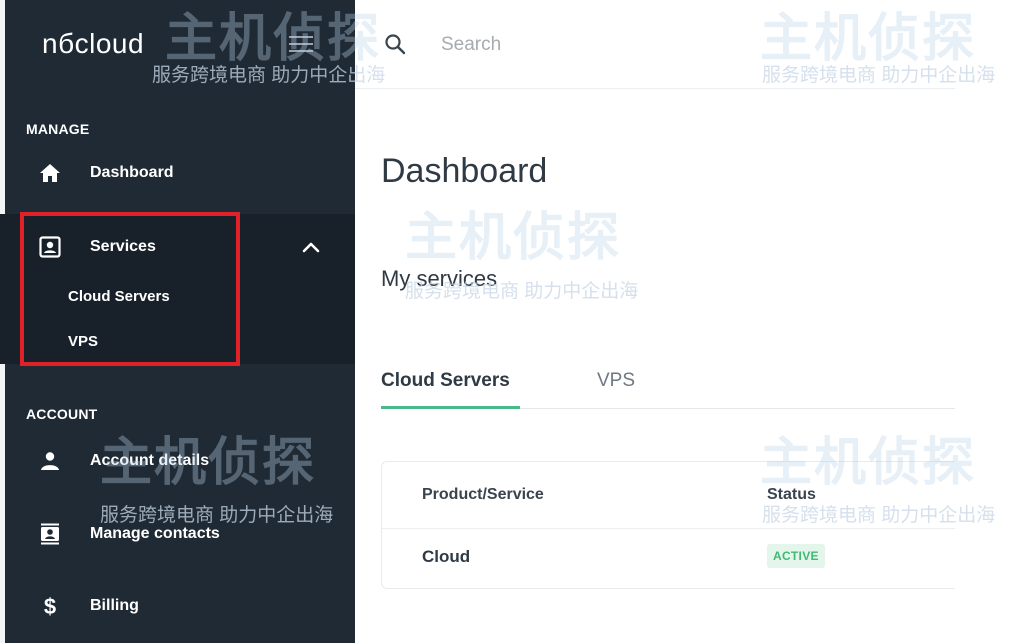  I want to click on sidebar-item-manage-contacts: Manage contacts, so click(177, 534).